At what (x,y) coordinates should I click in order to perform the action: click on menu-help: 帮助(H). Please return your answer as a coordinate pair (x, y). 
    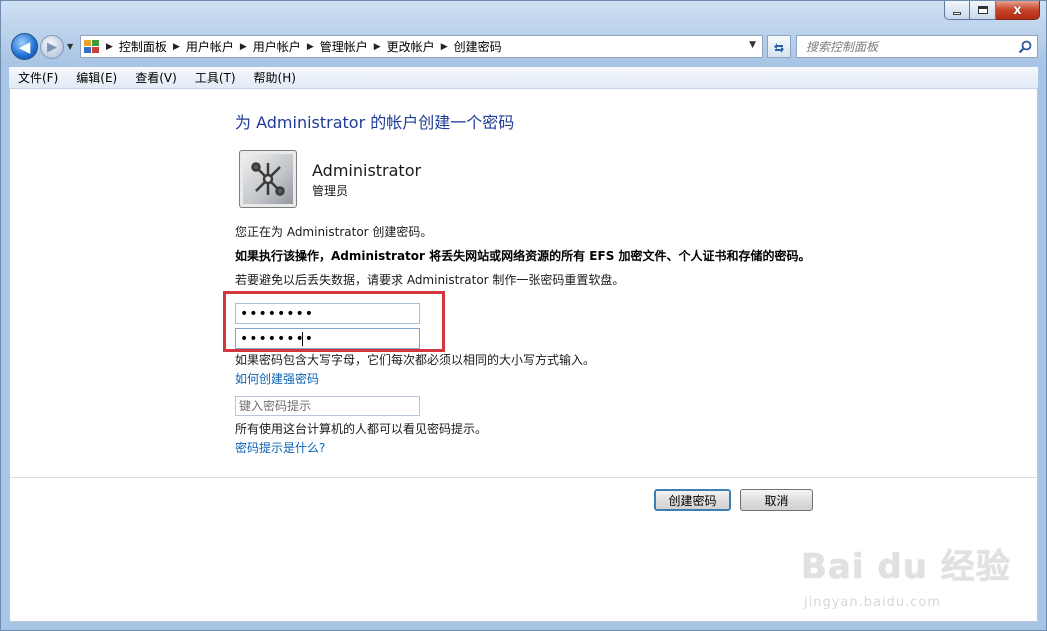
    Looking at the image, I should click on (275, 77).